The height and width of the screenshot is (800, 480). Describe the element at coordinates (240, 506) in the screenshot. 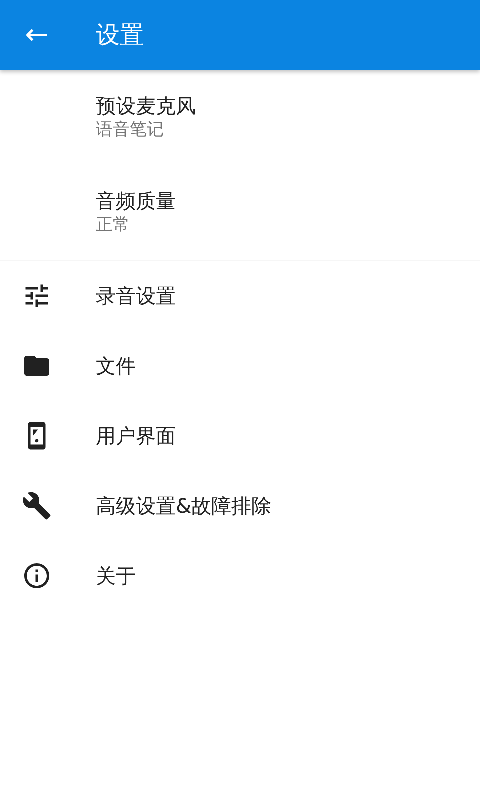

I see `menu-item: 高级设置&故障排除` at that location.